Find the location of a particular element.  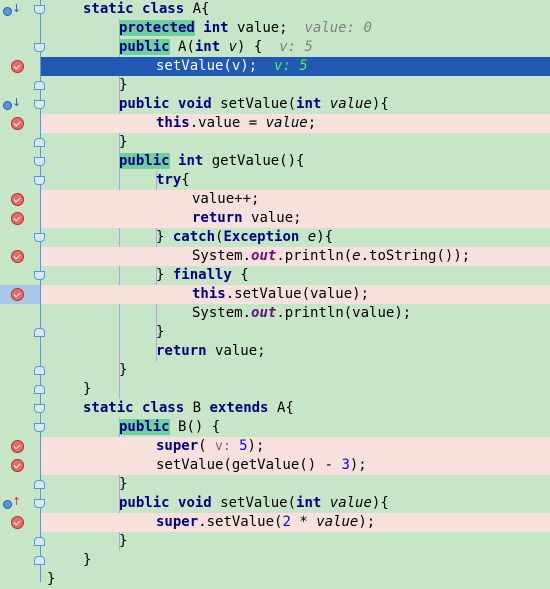

class-name: Exception is located at coordinates (261, 237).